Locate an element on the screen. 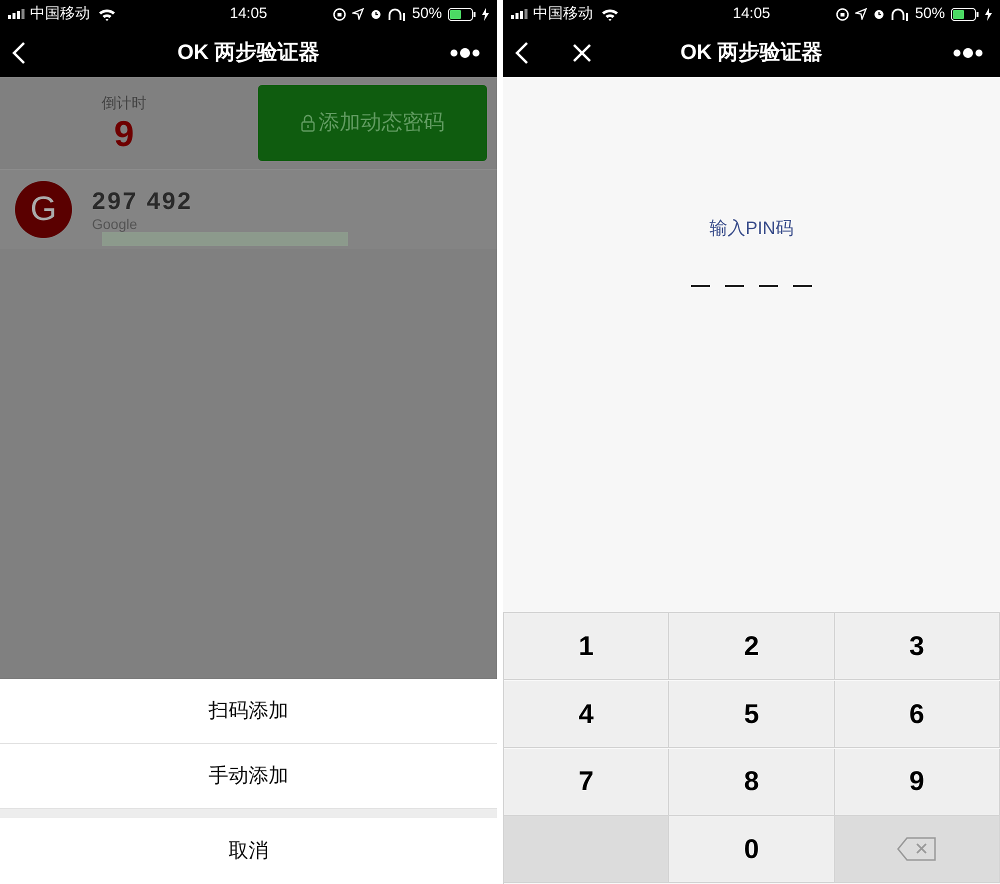 Image resolution: width=1000 pixels, height=884 pixels. keypad-key: 1 is located at coordinates (587, 646).